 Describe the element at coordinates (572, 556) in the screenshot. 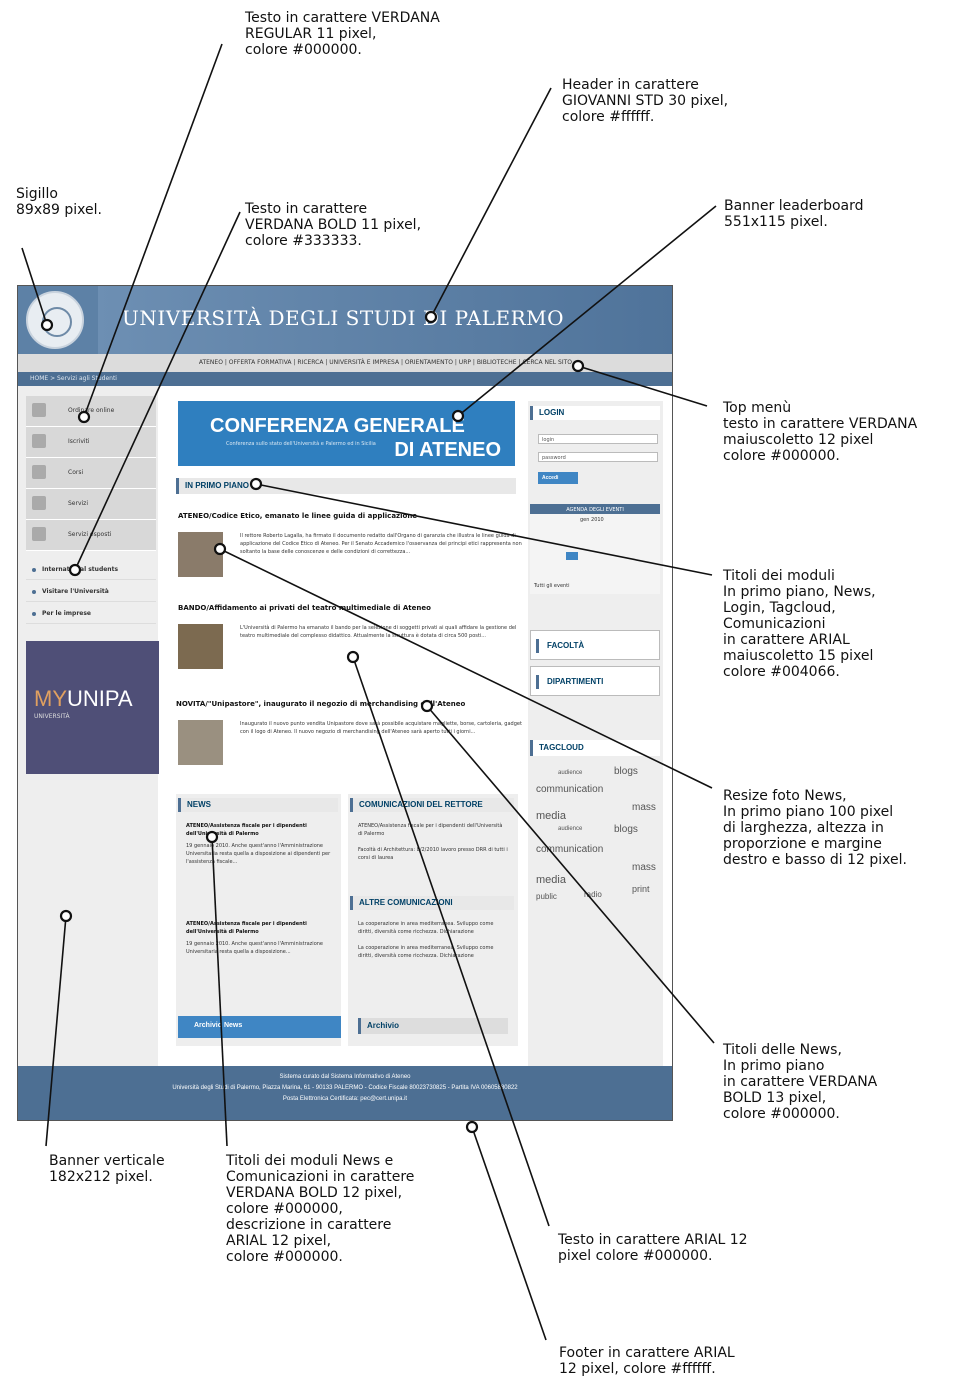

I see `calendar-today` at that location.